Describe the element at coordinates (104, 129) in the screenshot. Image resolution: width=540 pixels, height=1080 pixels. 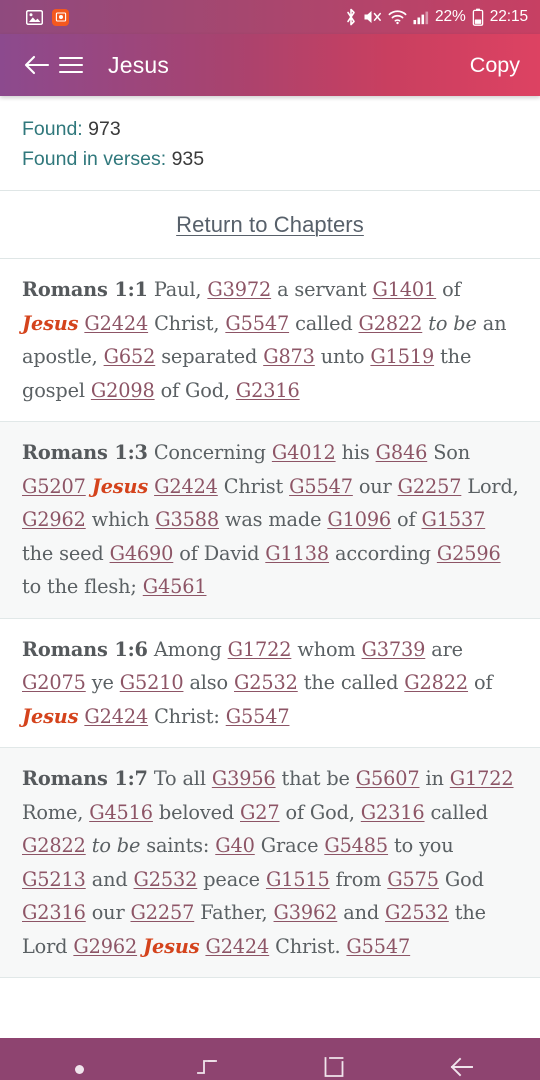
I see `found-value: 973` at that location.